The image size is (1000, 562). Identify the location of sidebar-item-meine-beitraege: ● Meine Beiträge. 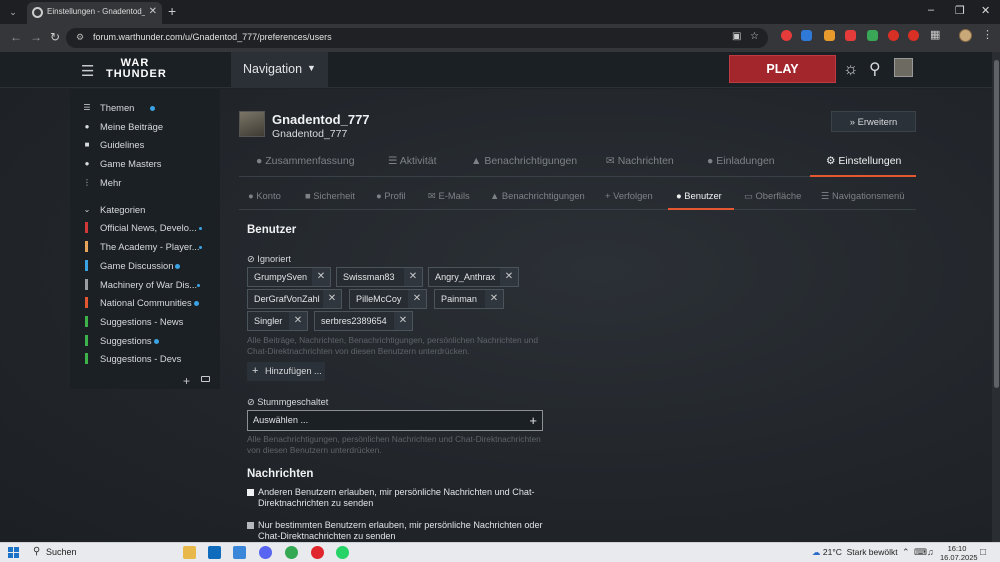
(150, 128).